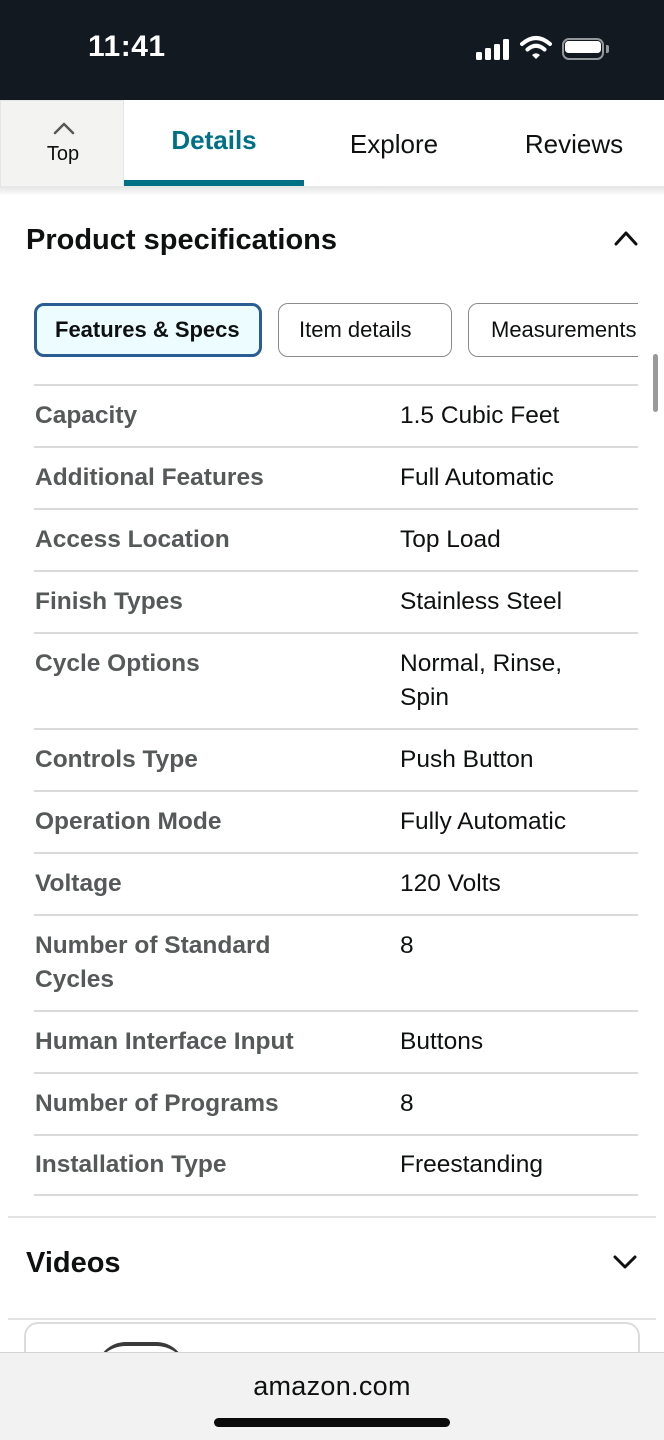  Describe the element at coordinates (467, 759) in the screenshot. I see `spec-value: Push Button` at that location.